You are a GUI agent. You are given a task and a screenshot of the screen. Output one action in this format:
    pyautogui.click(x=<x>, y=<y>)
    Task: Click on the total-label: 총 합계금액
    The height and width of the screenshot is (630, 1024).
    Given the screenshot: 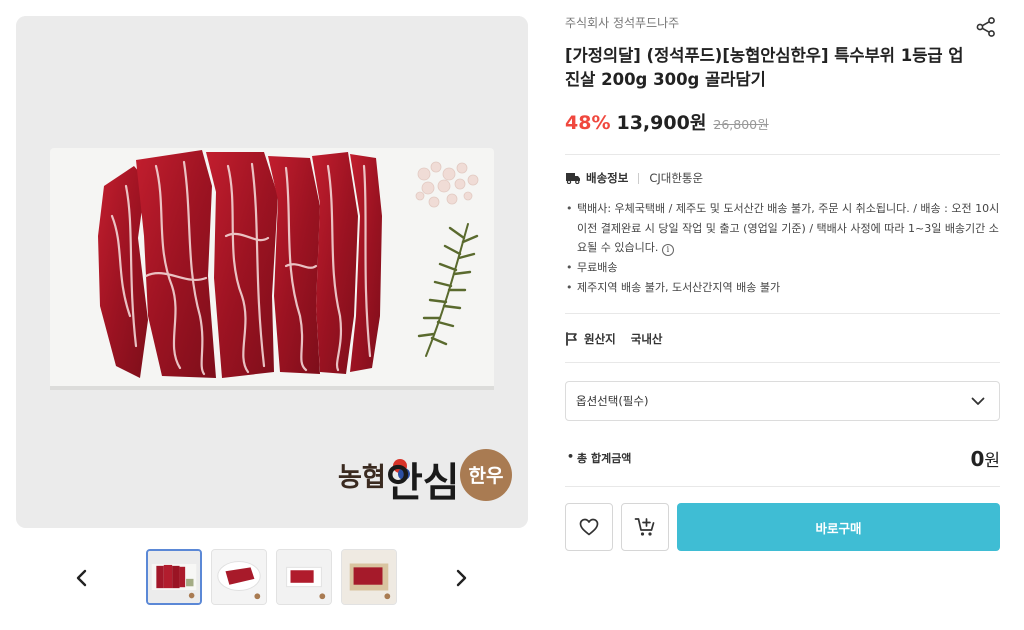 What is the action you would take?
    pyautogui.click(x=598, y=458)
    